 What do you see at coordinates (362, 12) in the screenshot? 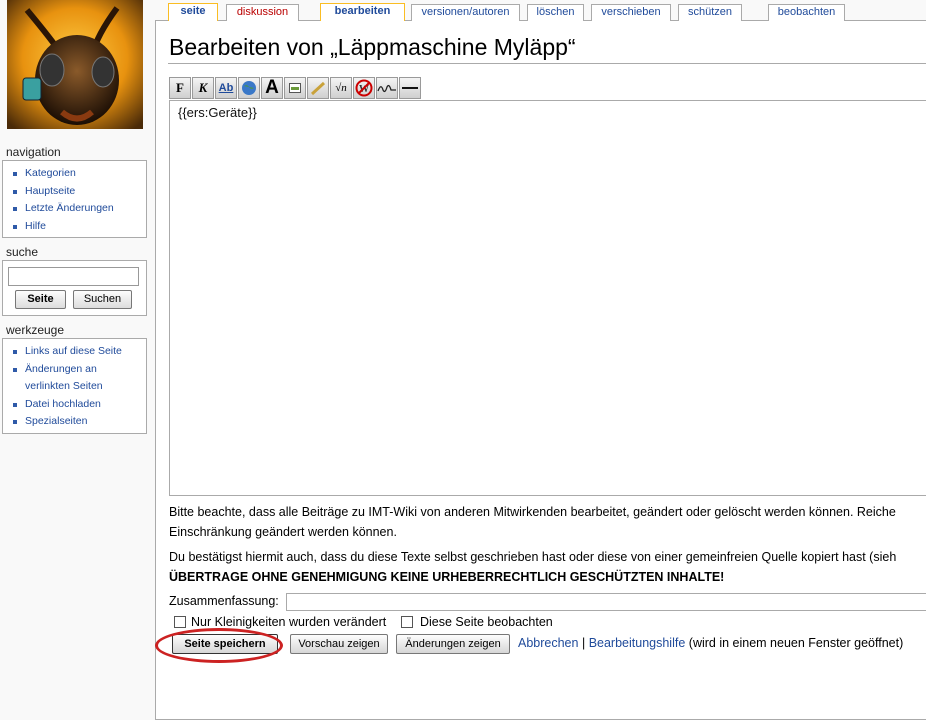
I see `tab-edit: bearbeiten` at bounding box center [362, 12].